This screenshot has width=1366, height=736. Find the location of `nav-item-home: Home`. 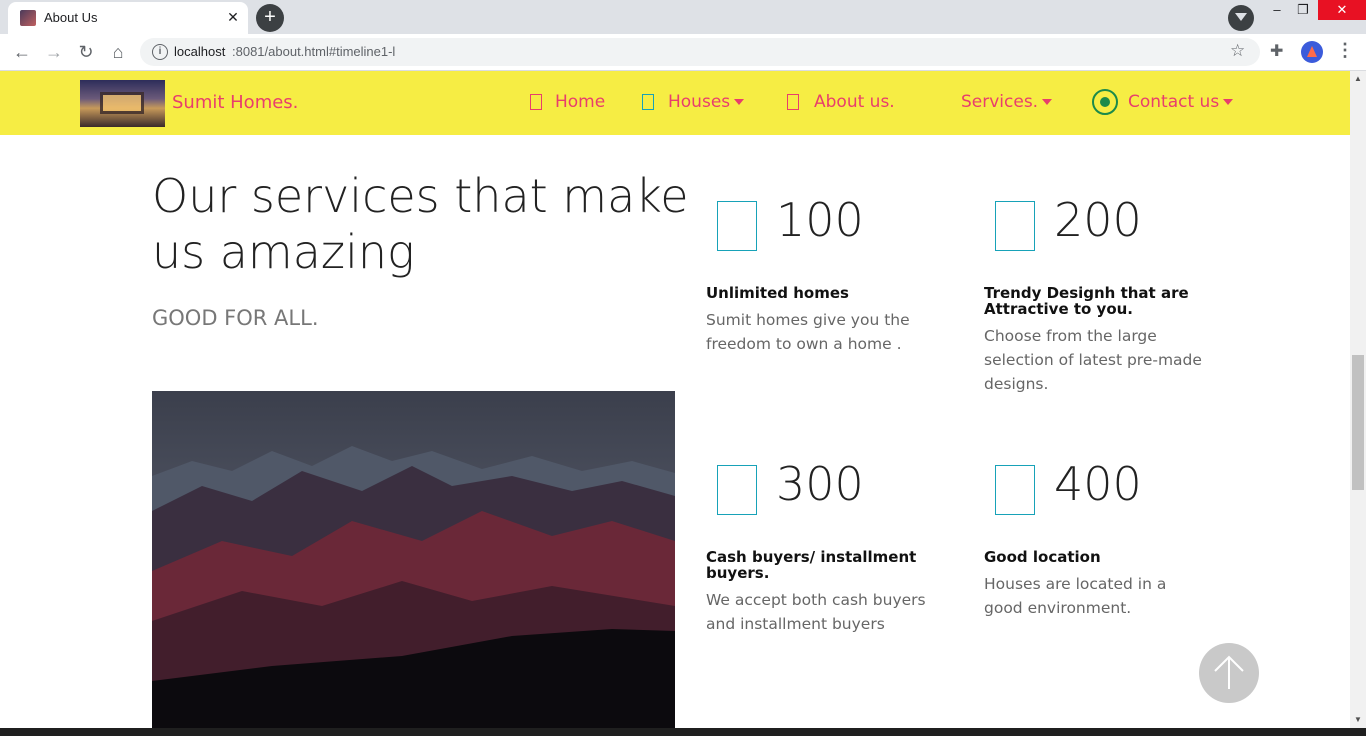

nav-item-home: Home is located at coordinates (580, 102).